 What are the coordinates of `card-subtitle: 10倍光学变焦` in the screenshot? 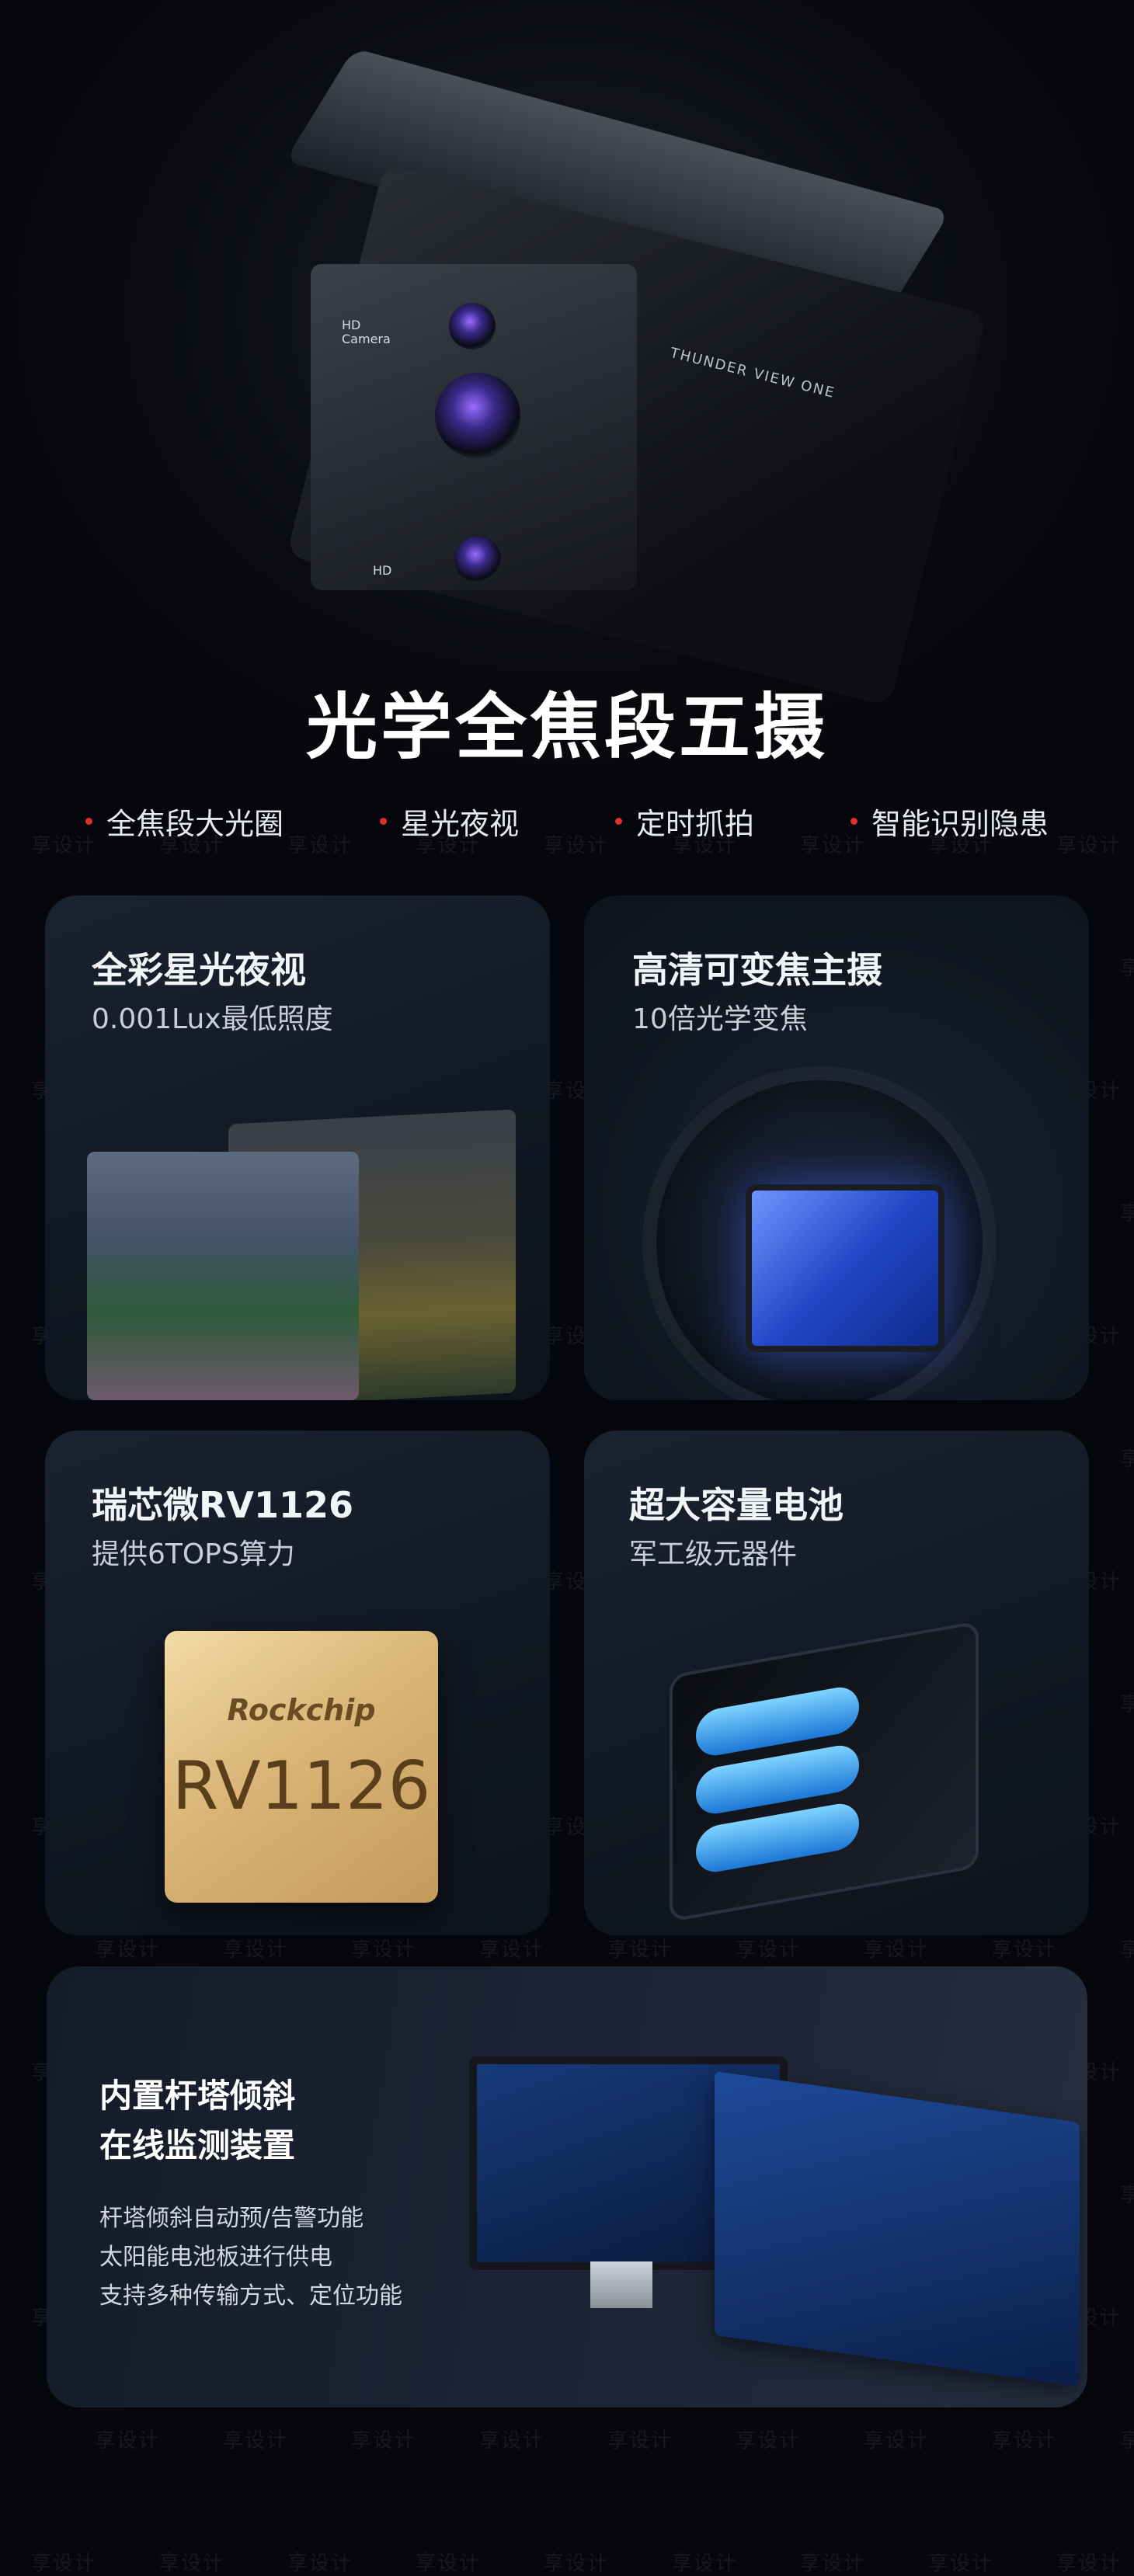 It's located at (720, 1019).